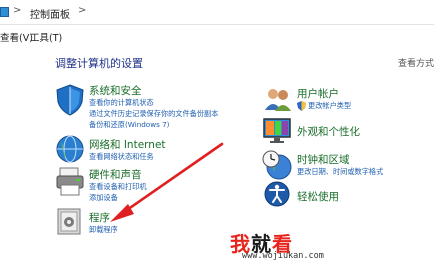  What do you see at coordinates (167, 182) in the screenshot?
I see `annotation-arrow` at bounding box center [167, 182].